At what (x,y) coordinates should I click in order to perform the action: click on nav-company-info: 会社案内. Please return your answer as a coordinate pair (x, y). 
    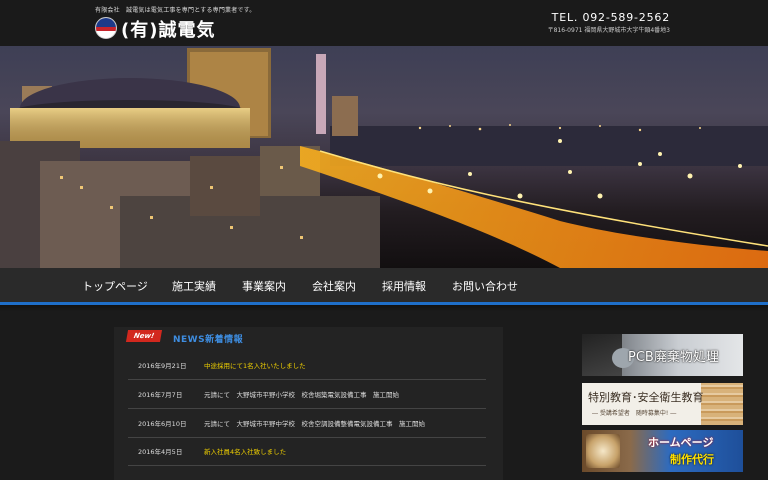
    Looking at the image, I should click on (334, 286).